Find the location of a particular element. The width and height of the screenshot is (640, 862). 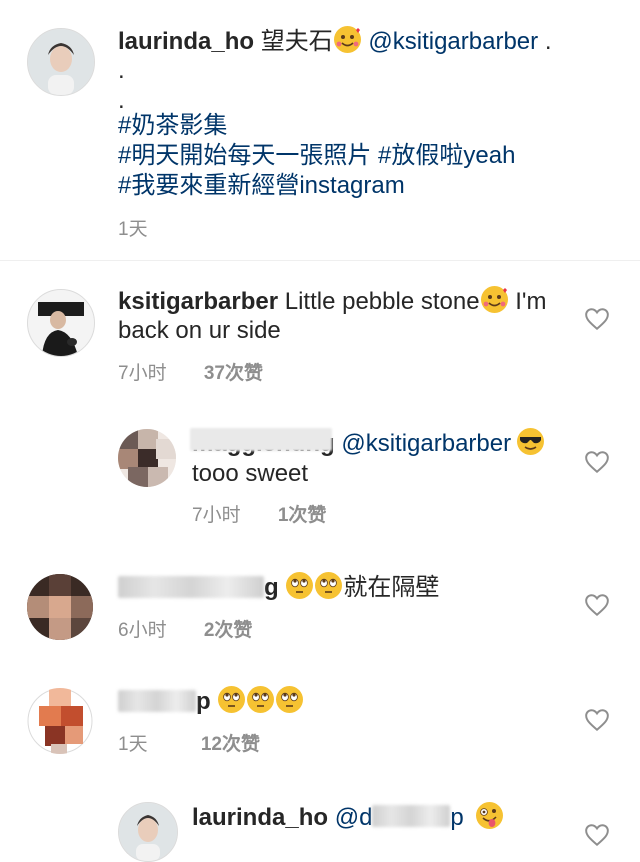

comment-5-line-1: laurinda_ho @d p is located at coordinates (348, 817).